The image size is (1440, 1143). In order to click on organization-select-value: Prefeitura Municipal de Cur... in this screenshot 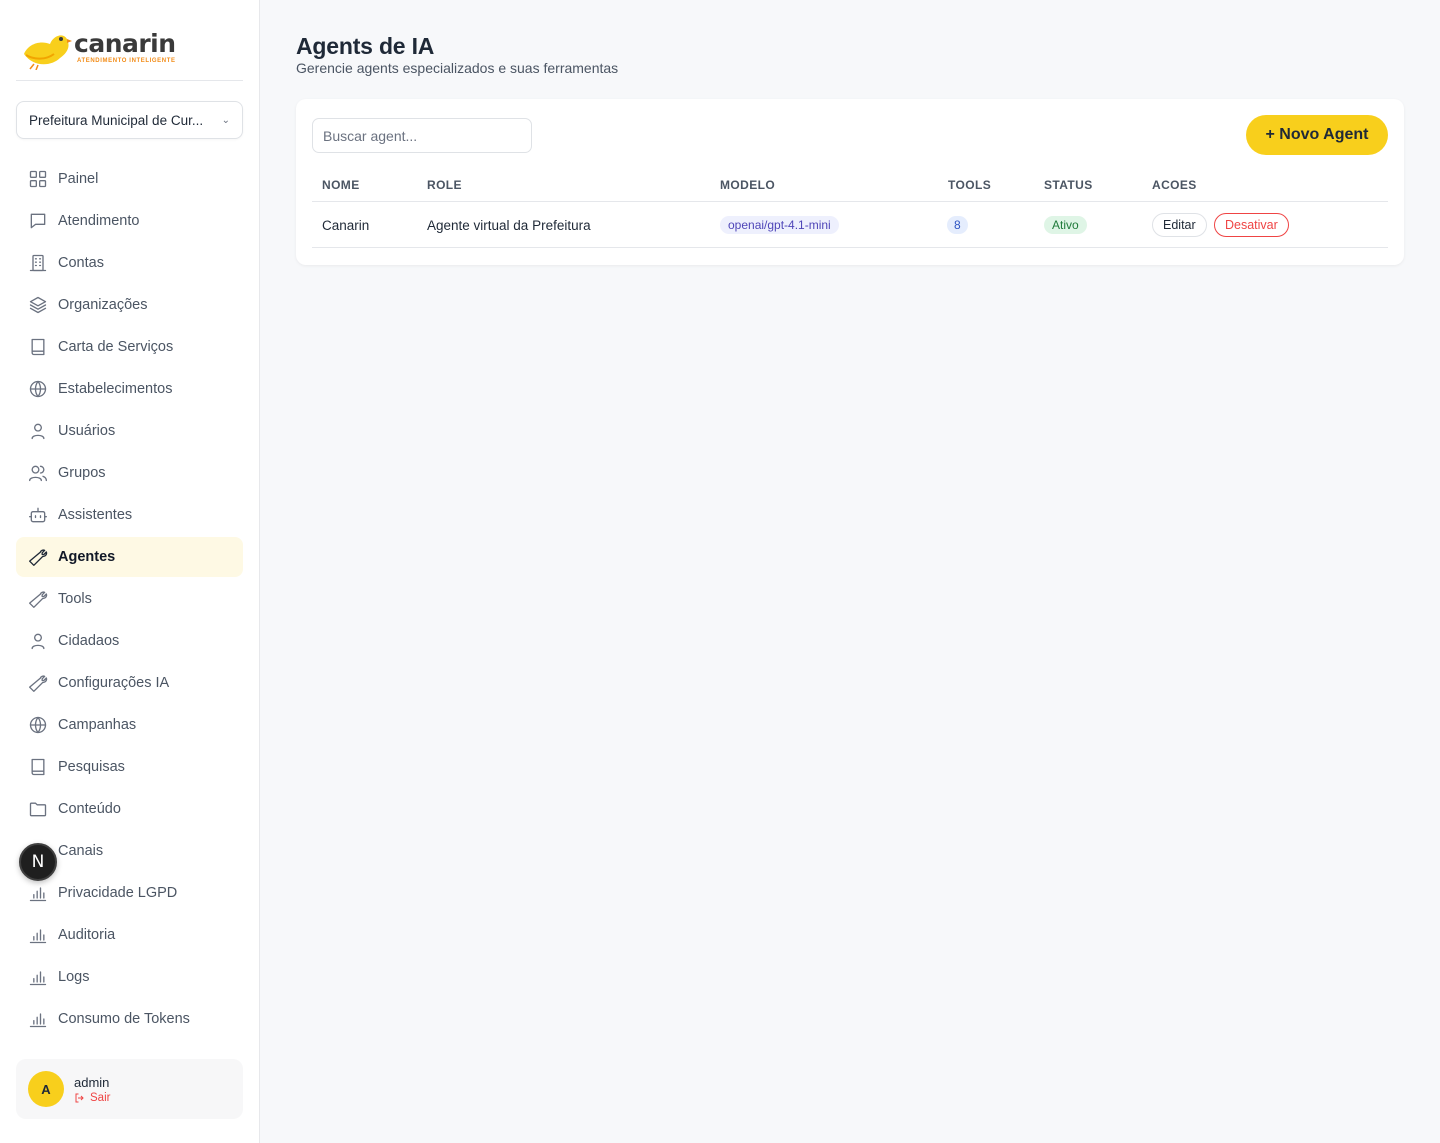, I will do `click(116, 120)`.